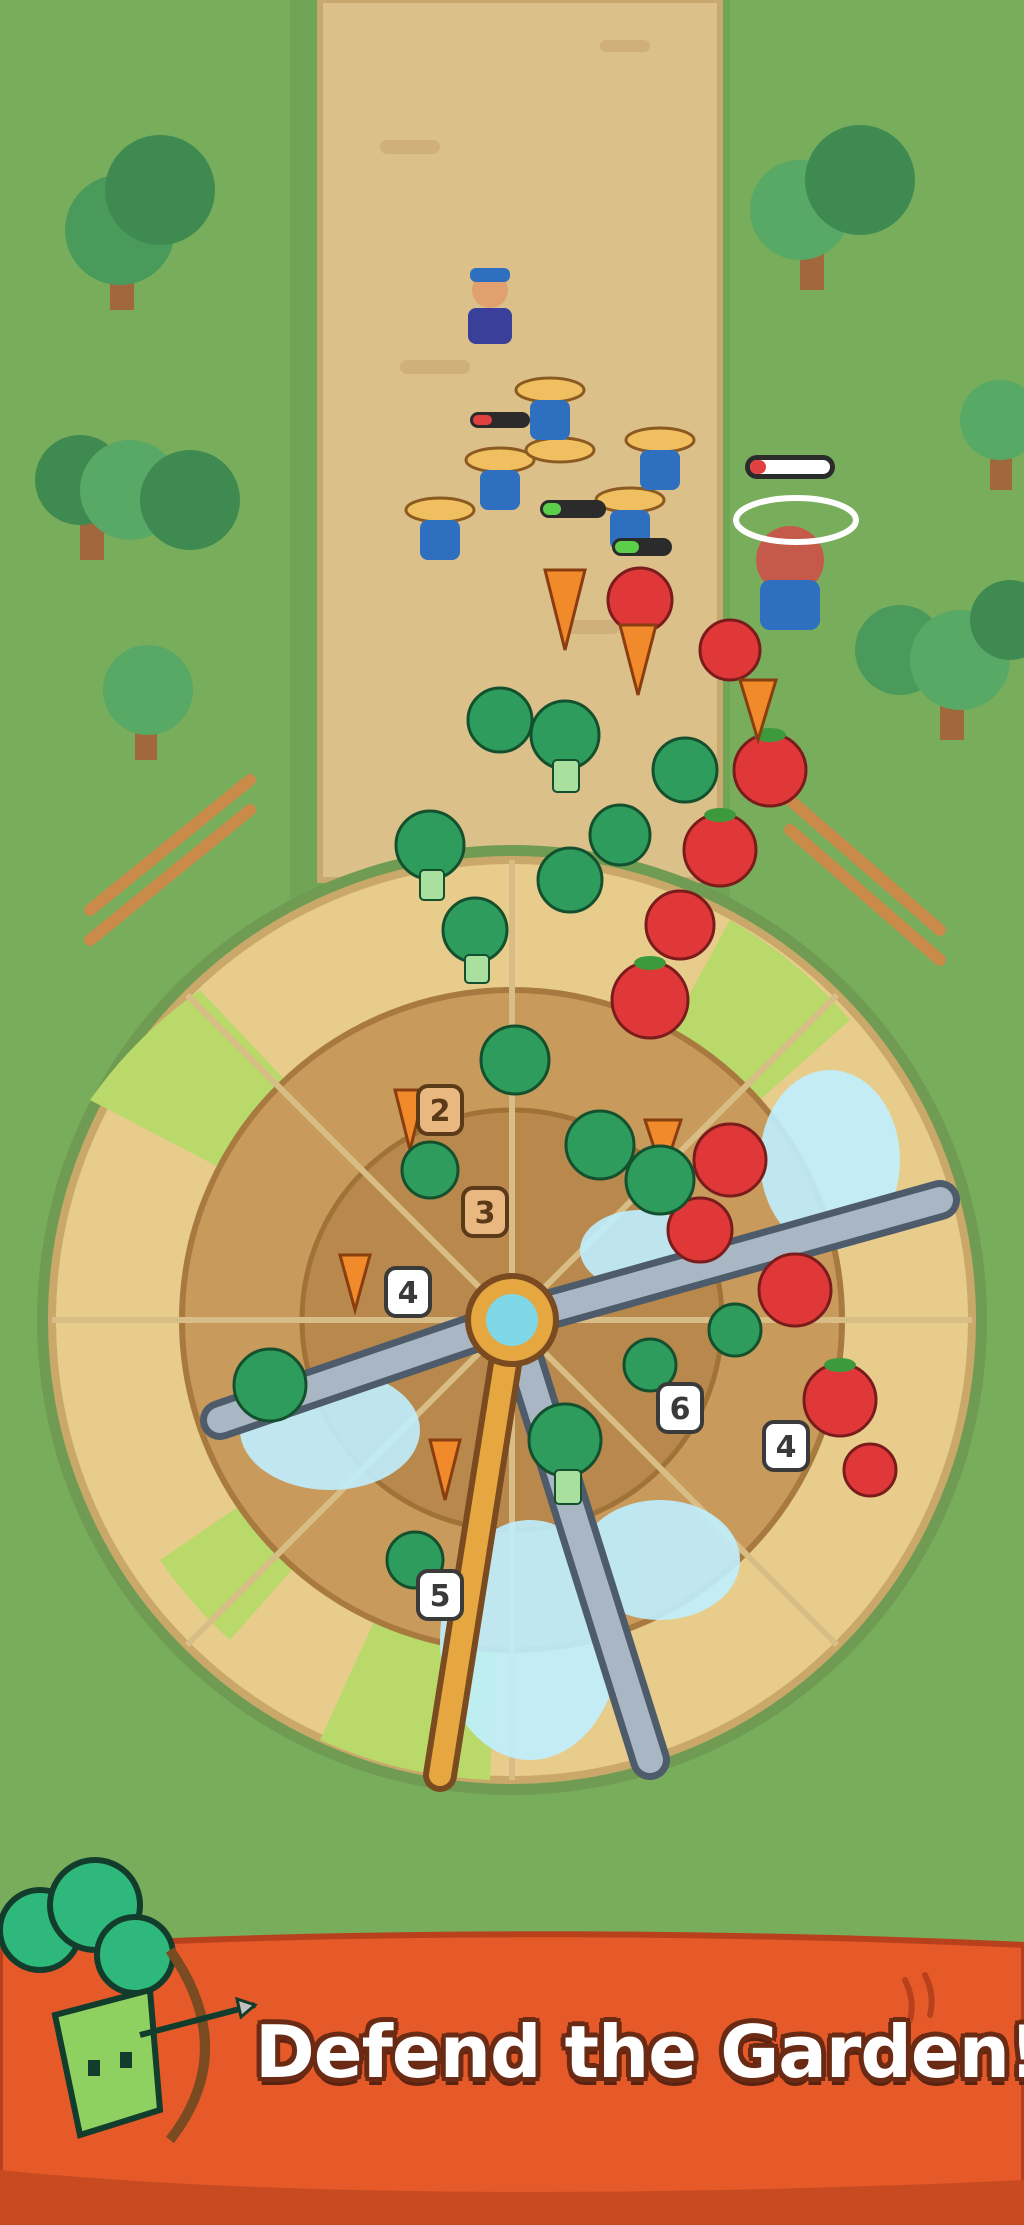 The width and height of the screenshot is (1024, 2225). I want to click on banner-title: Defend the Garden!, so click(639, 2052).